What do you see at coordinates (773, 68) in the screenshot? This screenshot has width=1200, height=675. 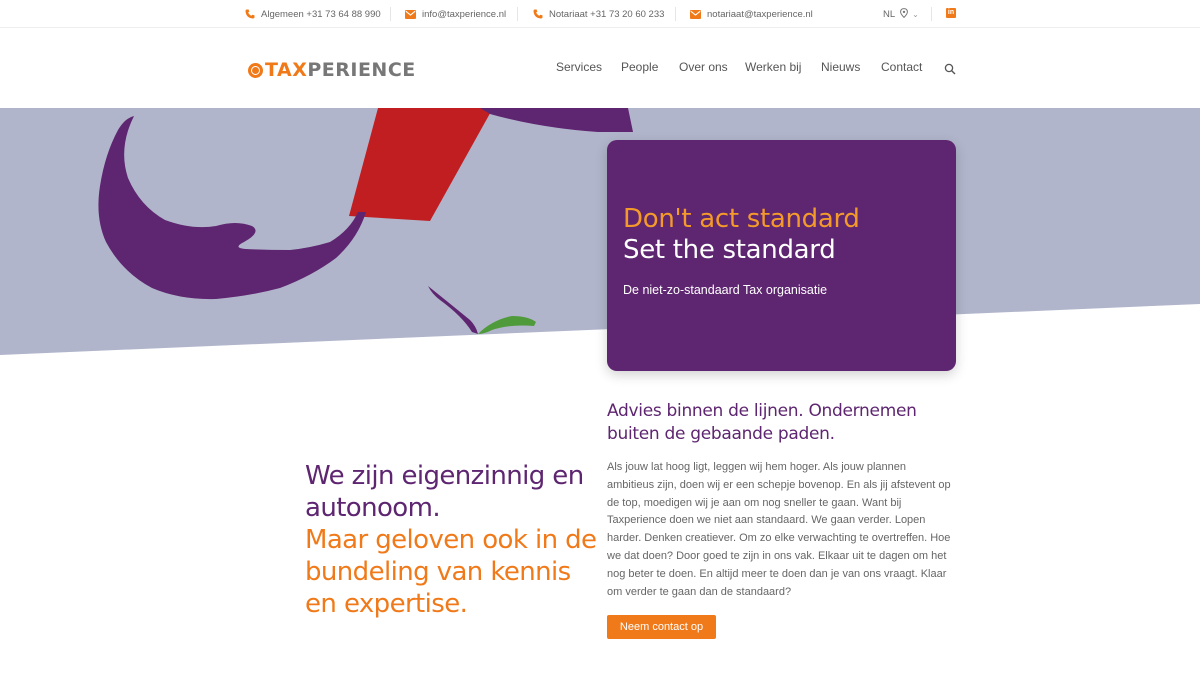 I see `nav-werken-bij: Werken bij` at bounding box center [773, 68].